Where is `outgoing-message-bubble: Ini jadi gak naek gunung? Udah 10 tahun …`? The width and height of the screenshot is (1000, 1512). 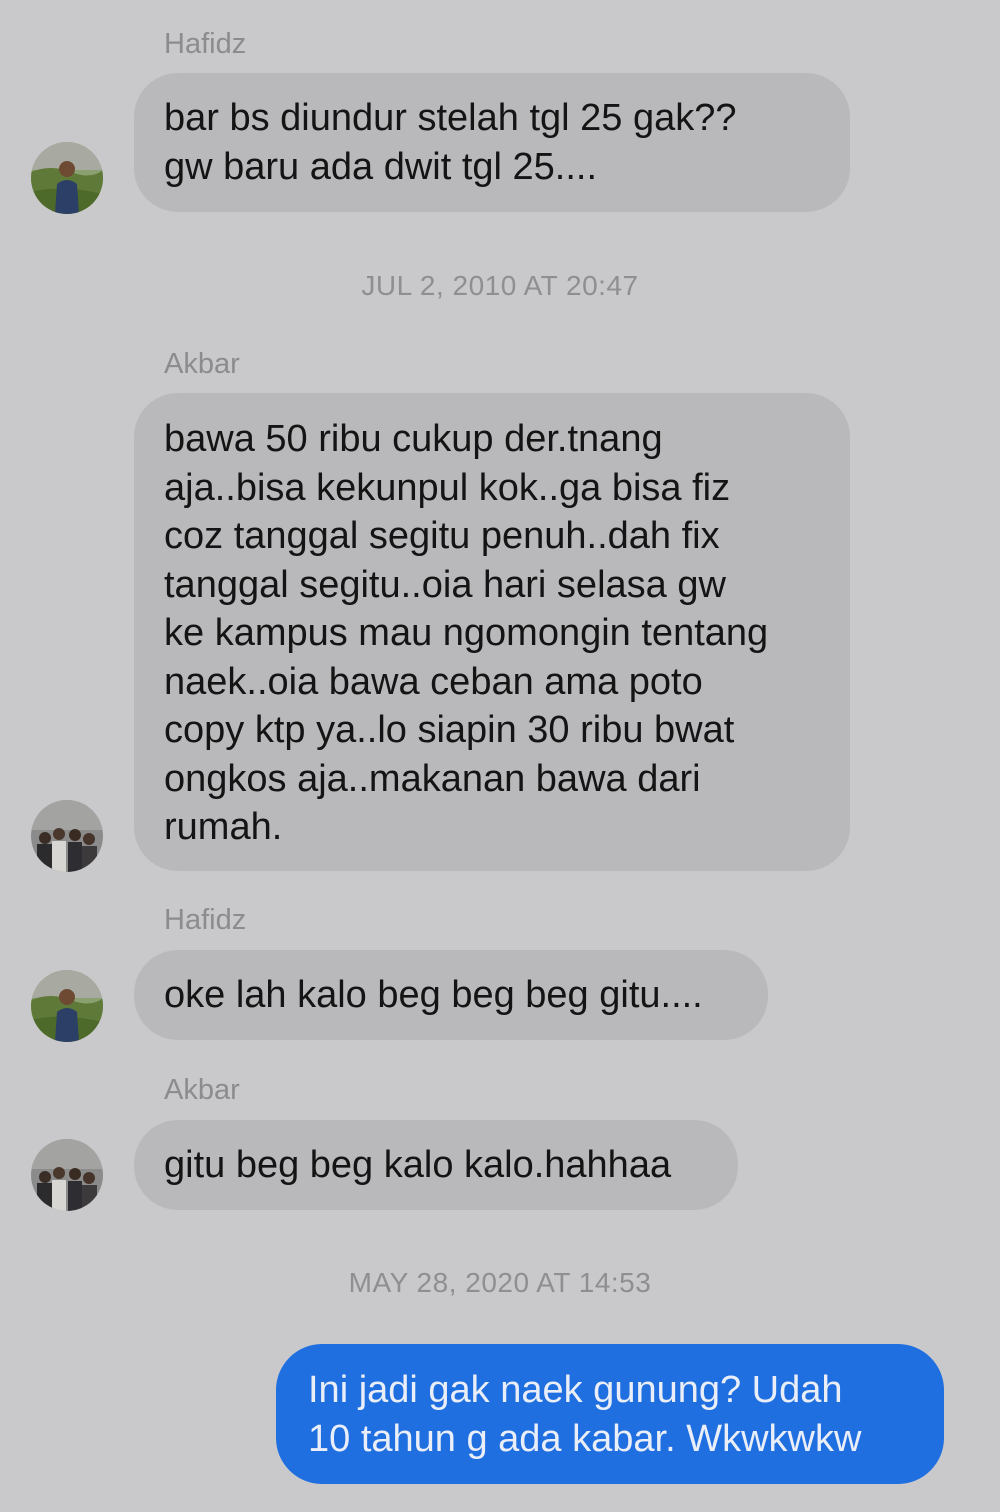 outgoing-message-bubble: Ini jadi gak naek gunung? Udah 10 tahun … is located at coordinates (610, 1414).